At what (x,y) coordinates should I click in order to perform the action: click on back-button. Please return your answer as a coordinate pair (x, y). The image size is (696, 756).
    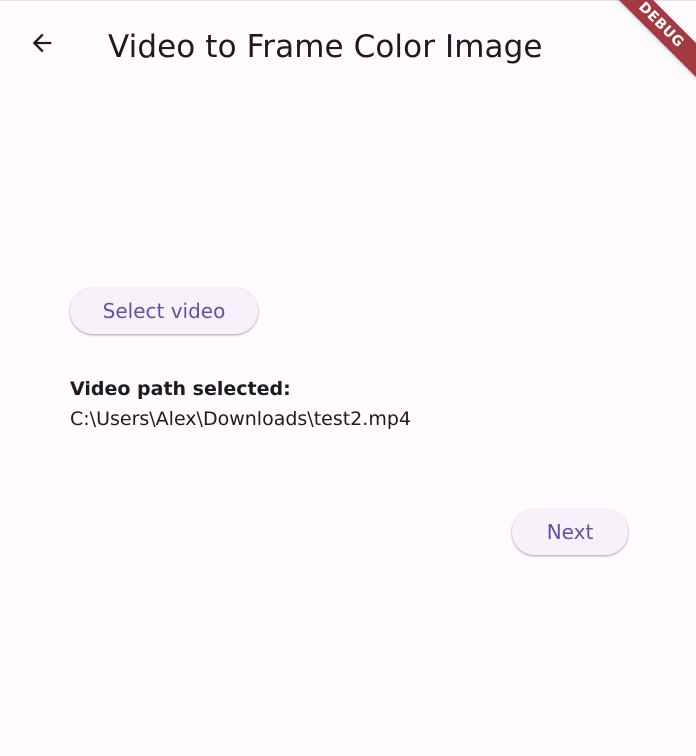
    Looking at the image, I should click on (42, 45).